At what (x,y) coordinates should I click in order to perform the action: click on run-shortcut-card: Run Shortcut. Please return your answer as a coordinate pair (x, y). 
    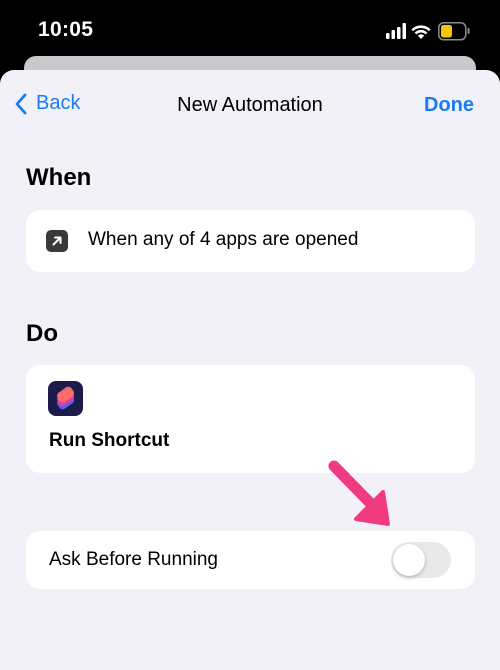
    Looking at the image, I should click on (250, 419).